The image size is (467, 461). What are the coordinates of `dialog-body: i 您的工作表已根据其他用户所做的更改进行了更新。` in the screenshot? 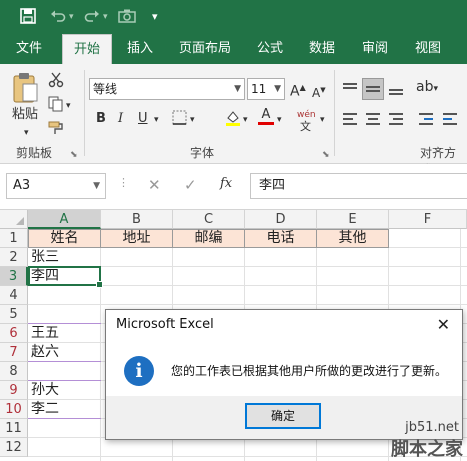 It's located at (284, 368).